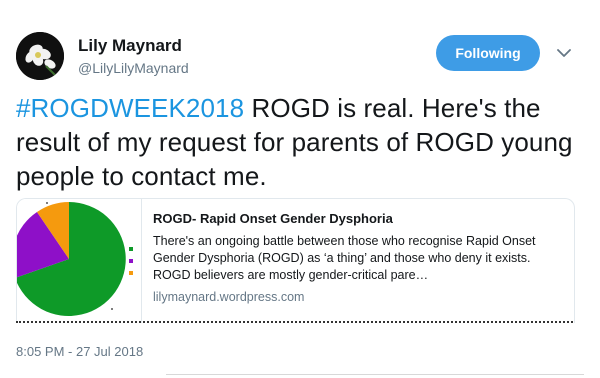  Describe the element at coordinates (133, 68) in the screenshot. I see `author-handle: @LilyLilyMaynard` at that location.